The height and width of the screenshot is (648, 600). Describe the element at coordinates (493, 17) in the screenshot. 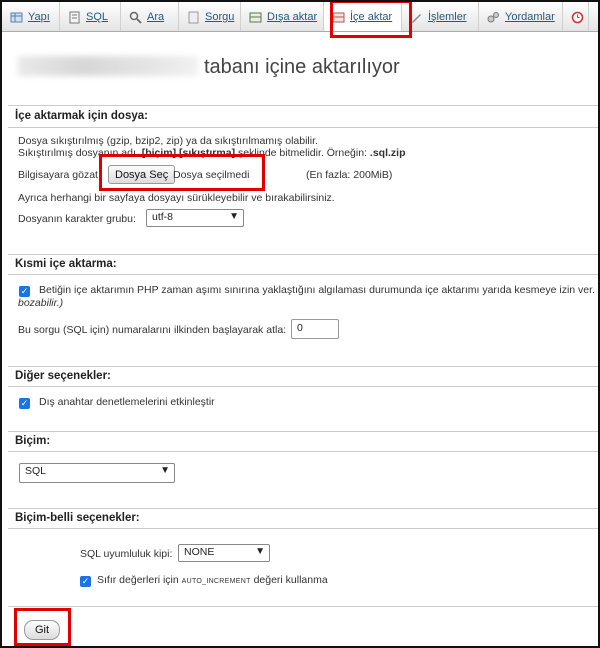

I see `routines-icon` at that location.